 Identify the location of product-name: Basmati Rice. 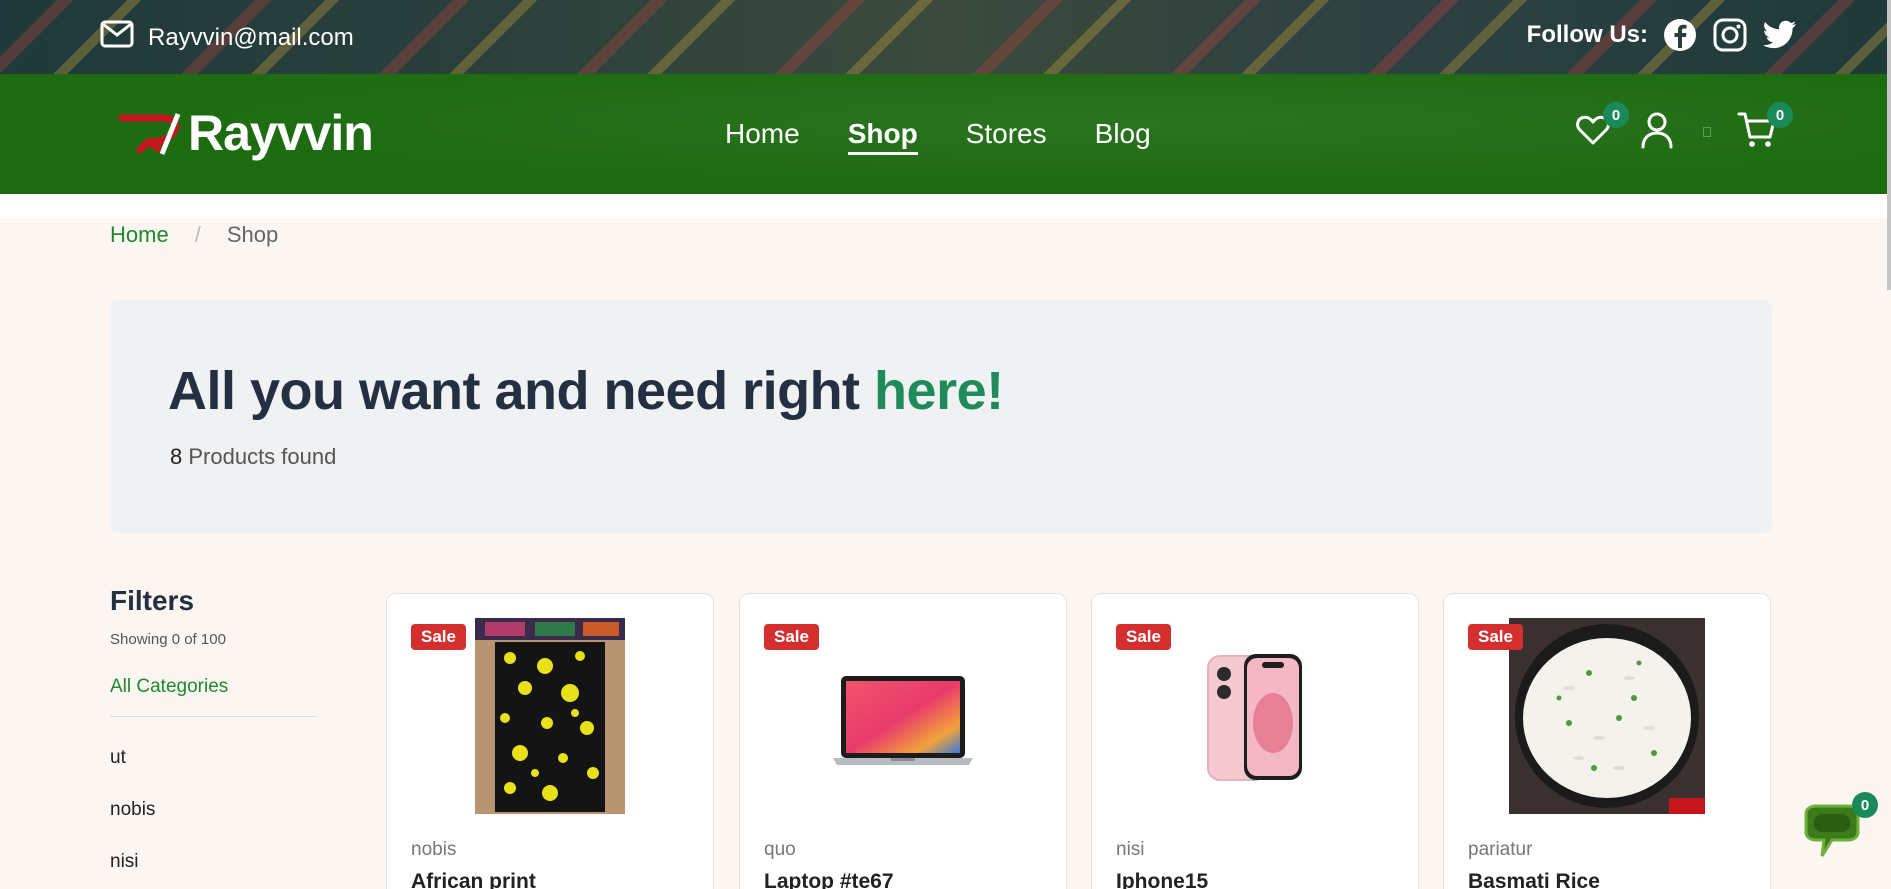
(1534, 879).